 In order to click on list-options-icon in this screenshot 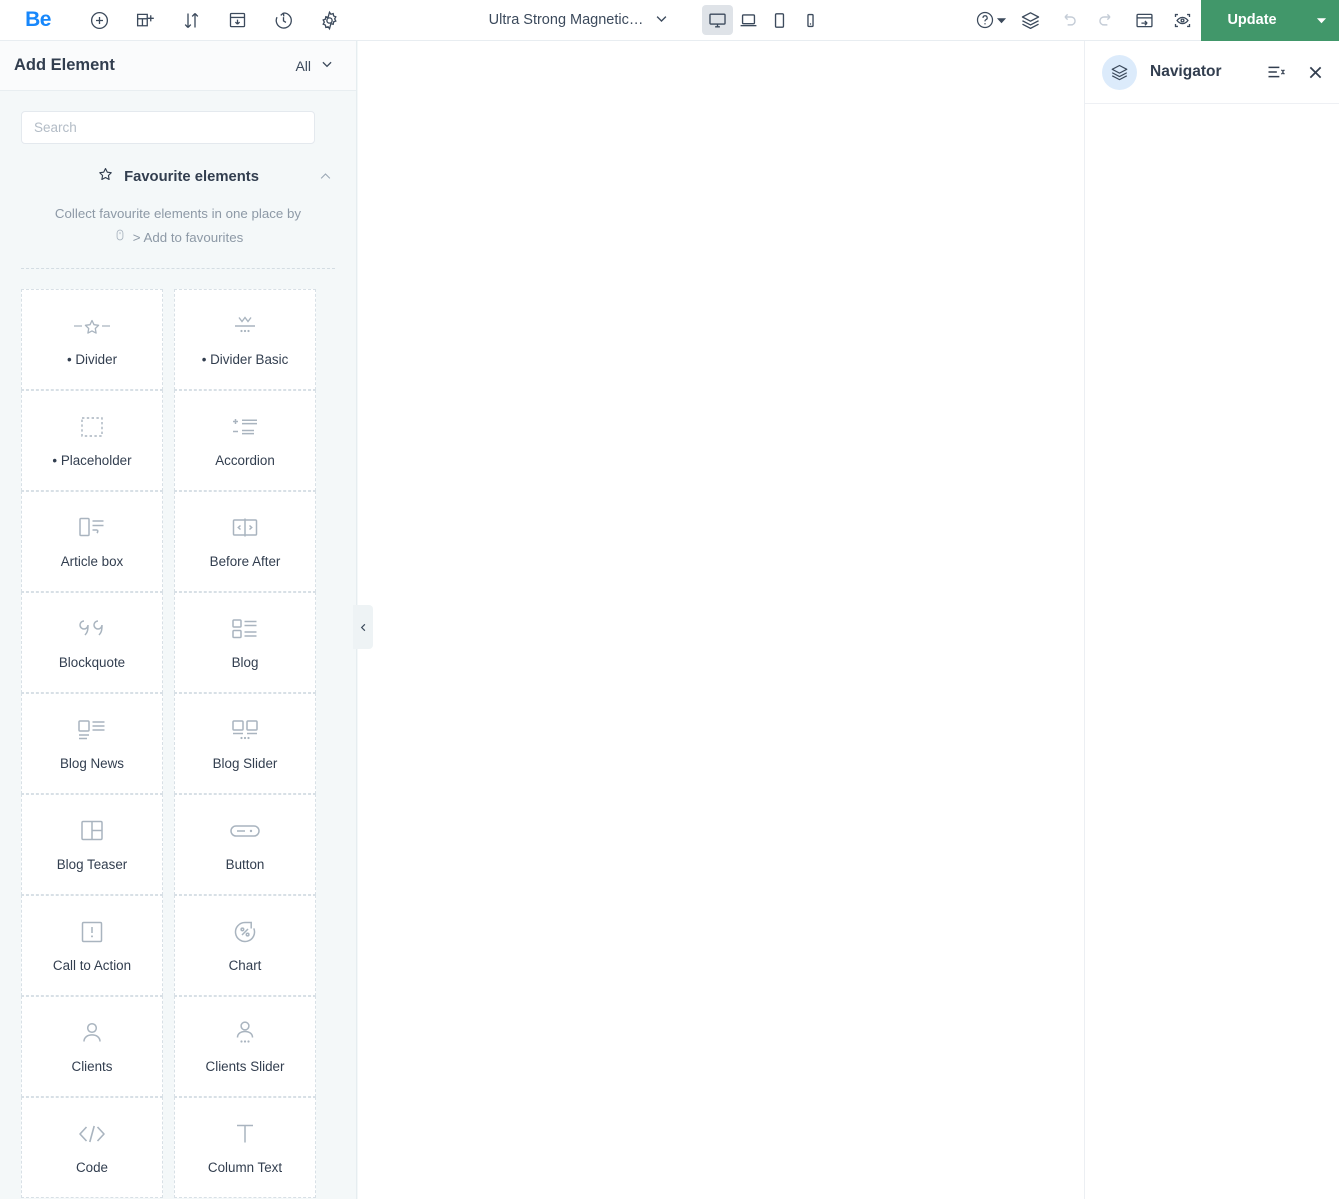, I will do `click(1276, 72)`.